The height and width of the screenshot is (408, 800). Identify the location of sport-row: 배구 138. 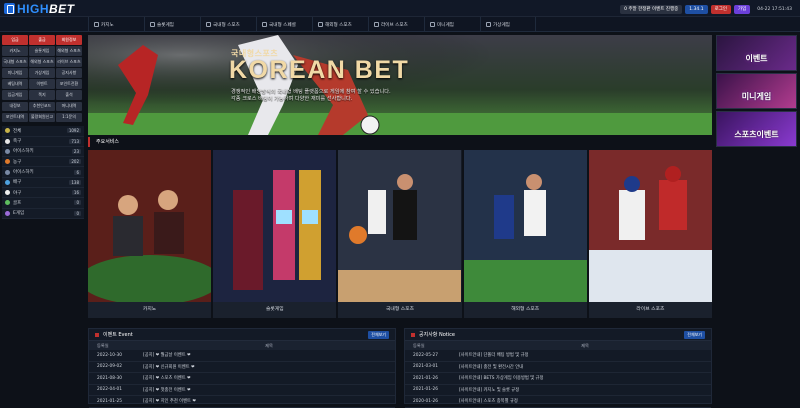
(43, 183).